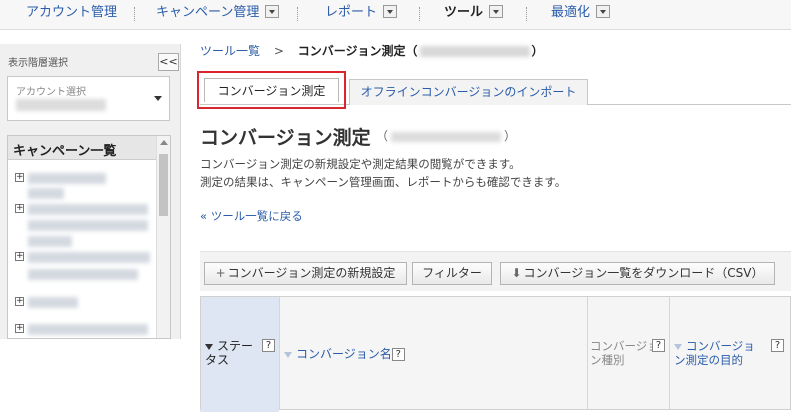  Describe the element at coordinates (209, 346) in the screenshot. I see `sort-desc-icon` at that location.